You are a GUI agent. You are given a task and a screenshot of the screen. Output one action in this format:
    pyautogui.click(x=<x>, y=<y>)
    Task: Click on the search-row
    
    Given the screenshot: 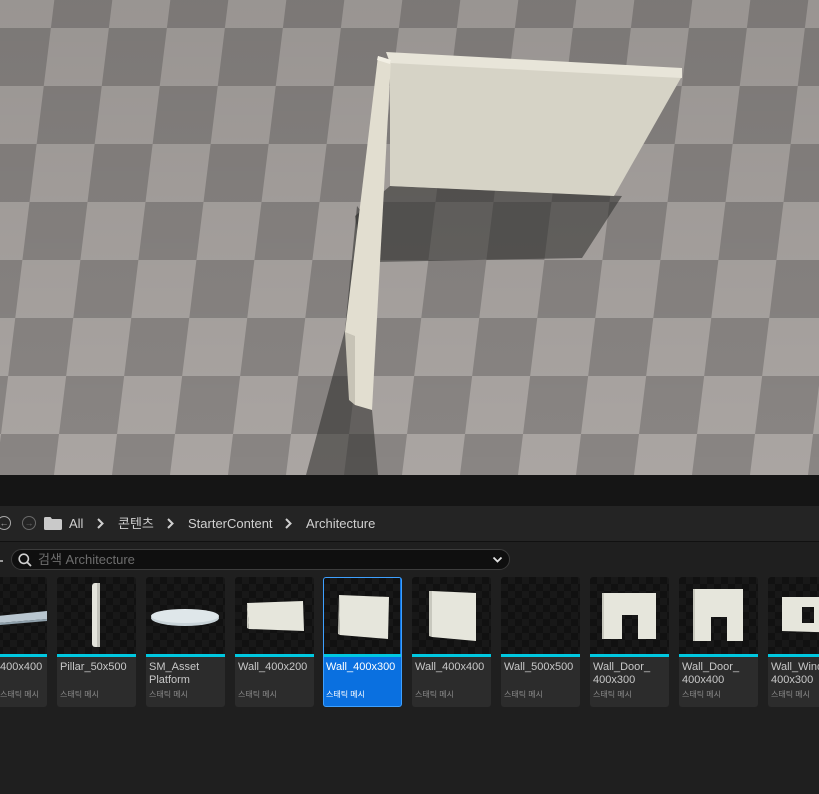 What is the action you would take?
    pyautogui.click(x=409, y=559)
    